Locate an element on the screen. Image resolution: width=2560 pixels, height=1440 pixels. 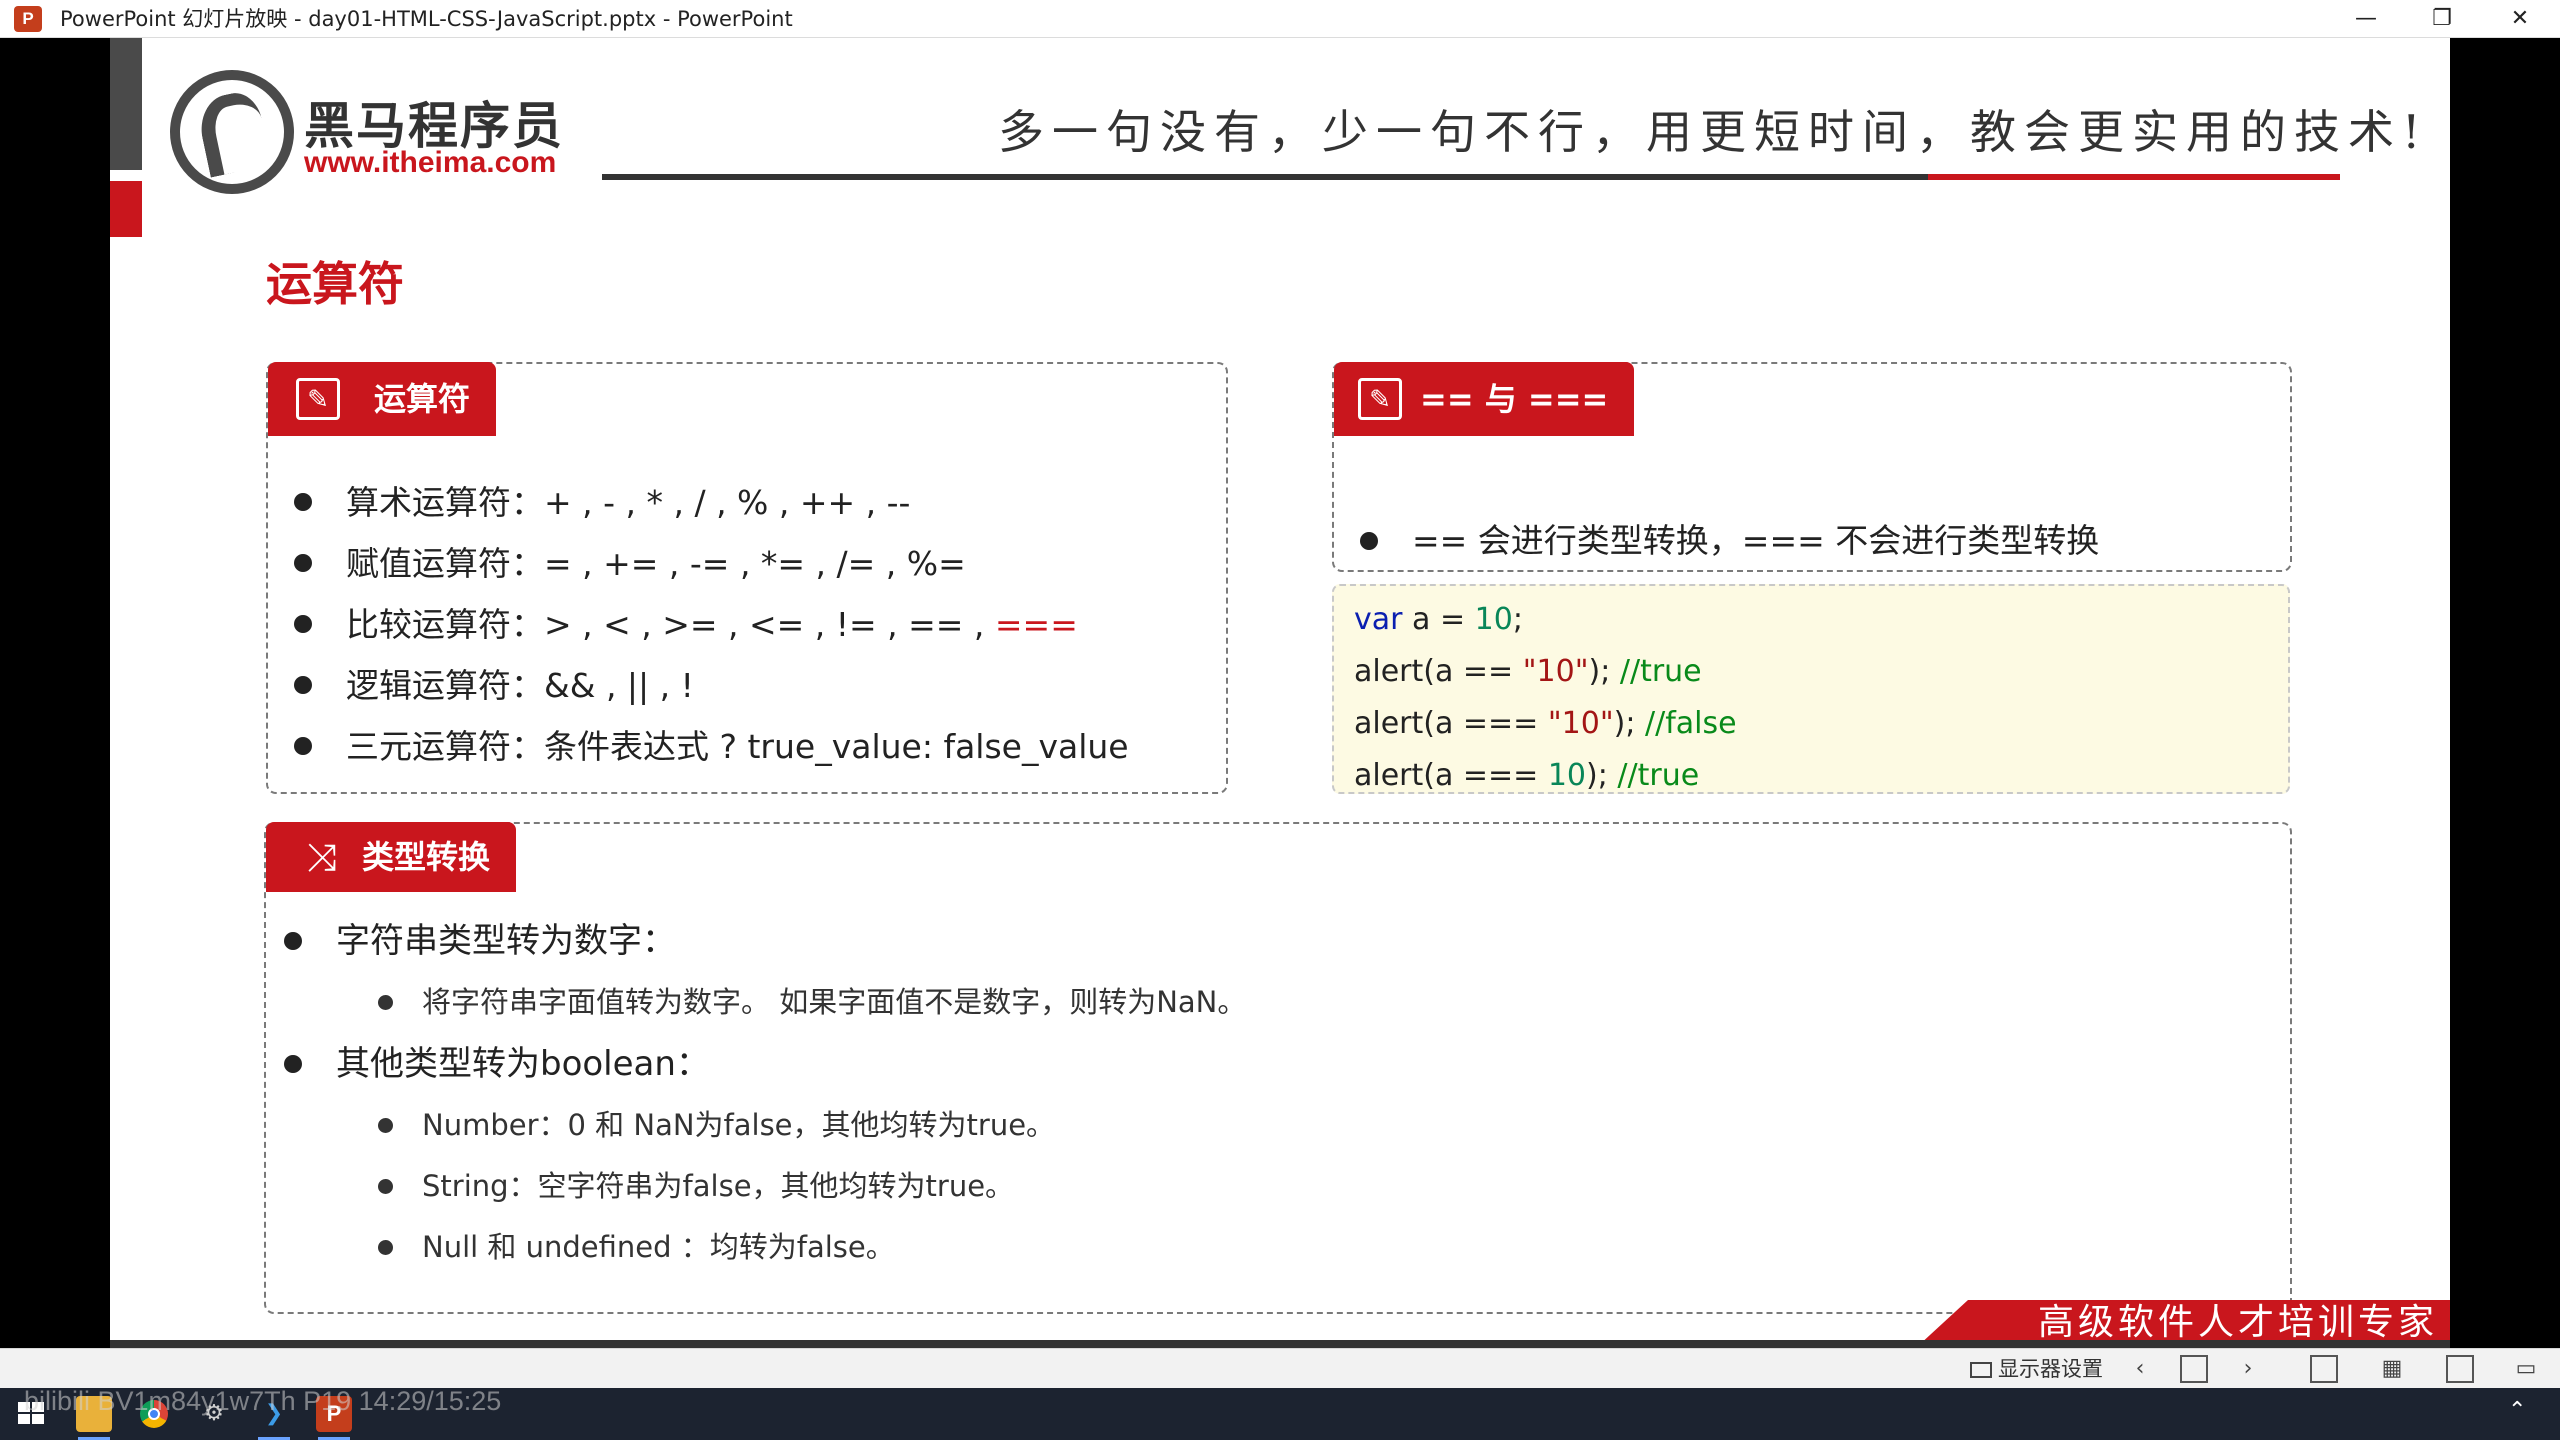
list-item: 其他类型转为boolean： is located at coordinates (758, 1064).